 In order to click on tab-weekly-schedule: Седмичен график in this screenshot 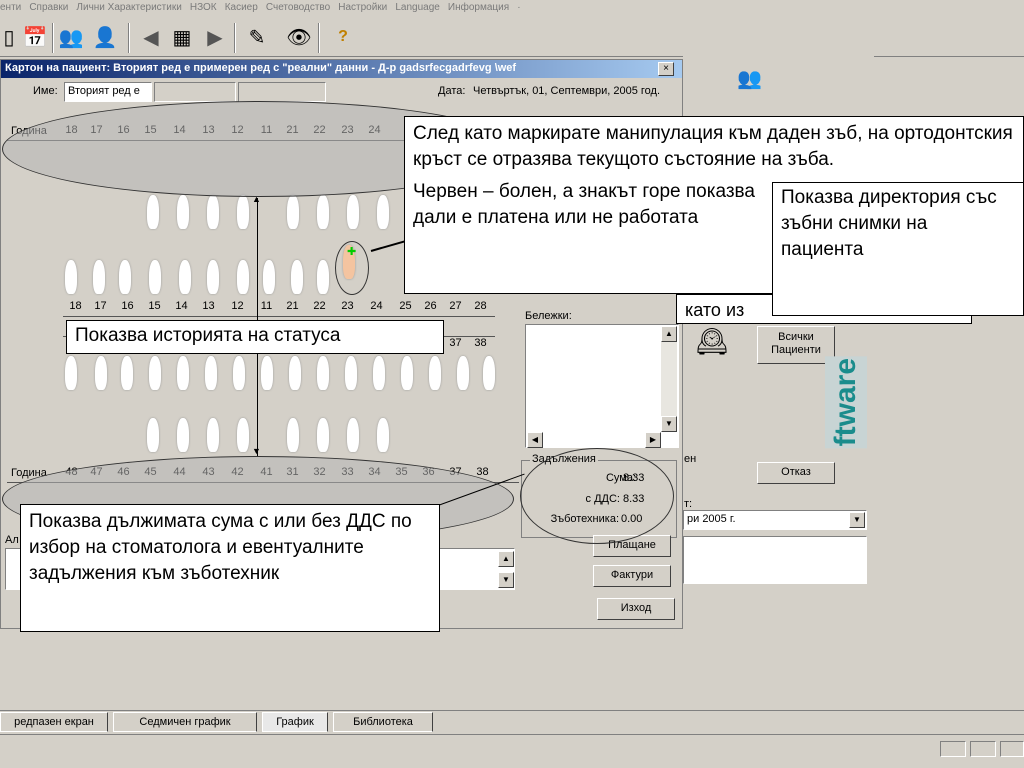, I will do `click(185, 722)`.